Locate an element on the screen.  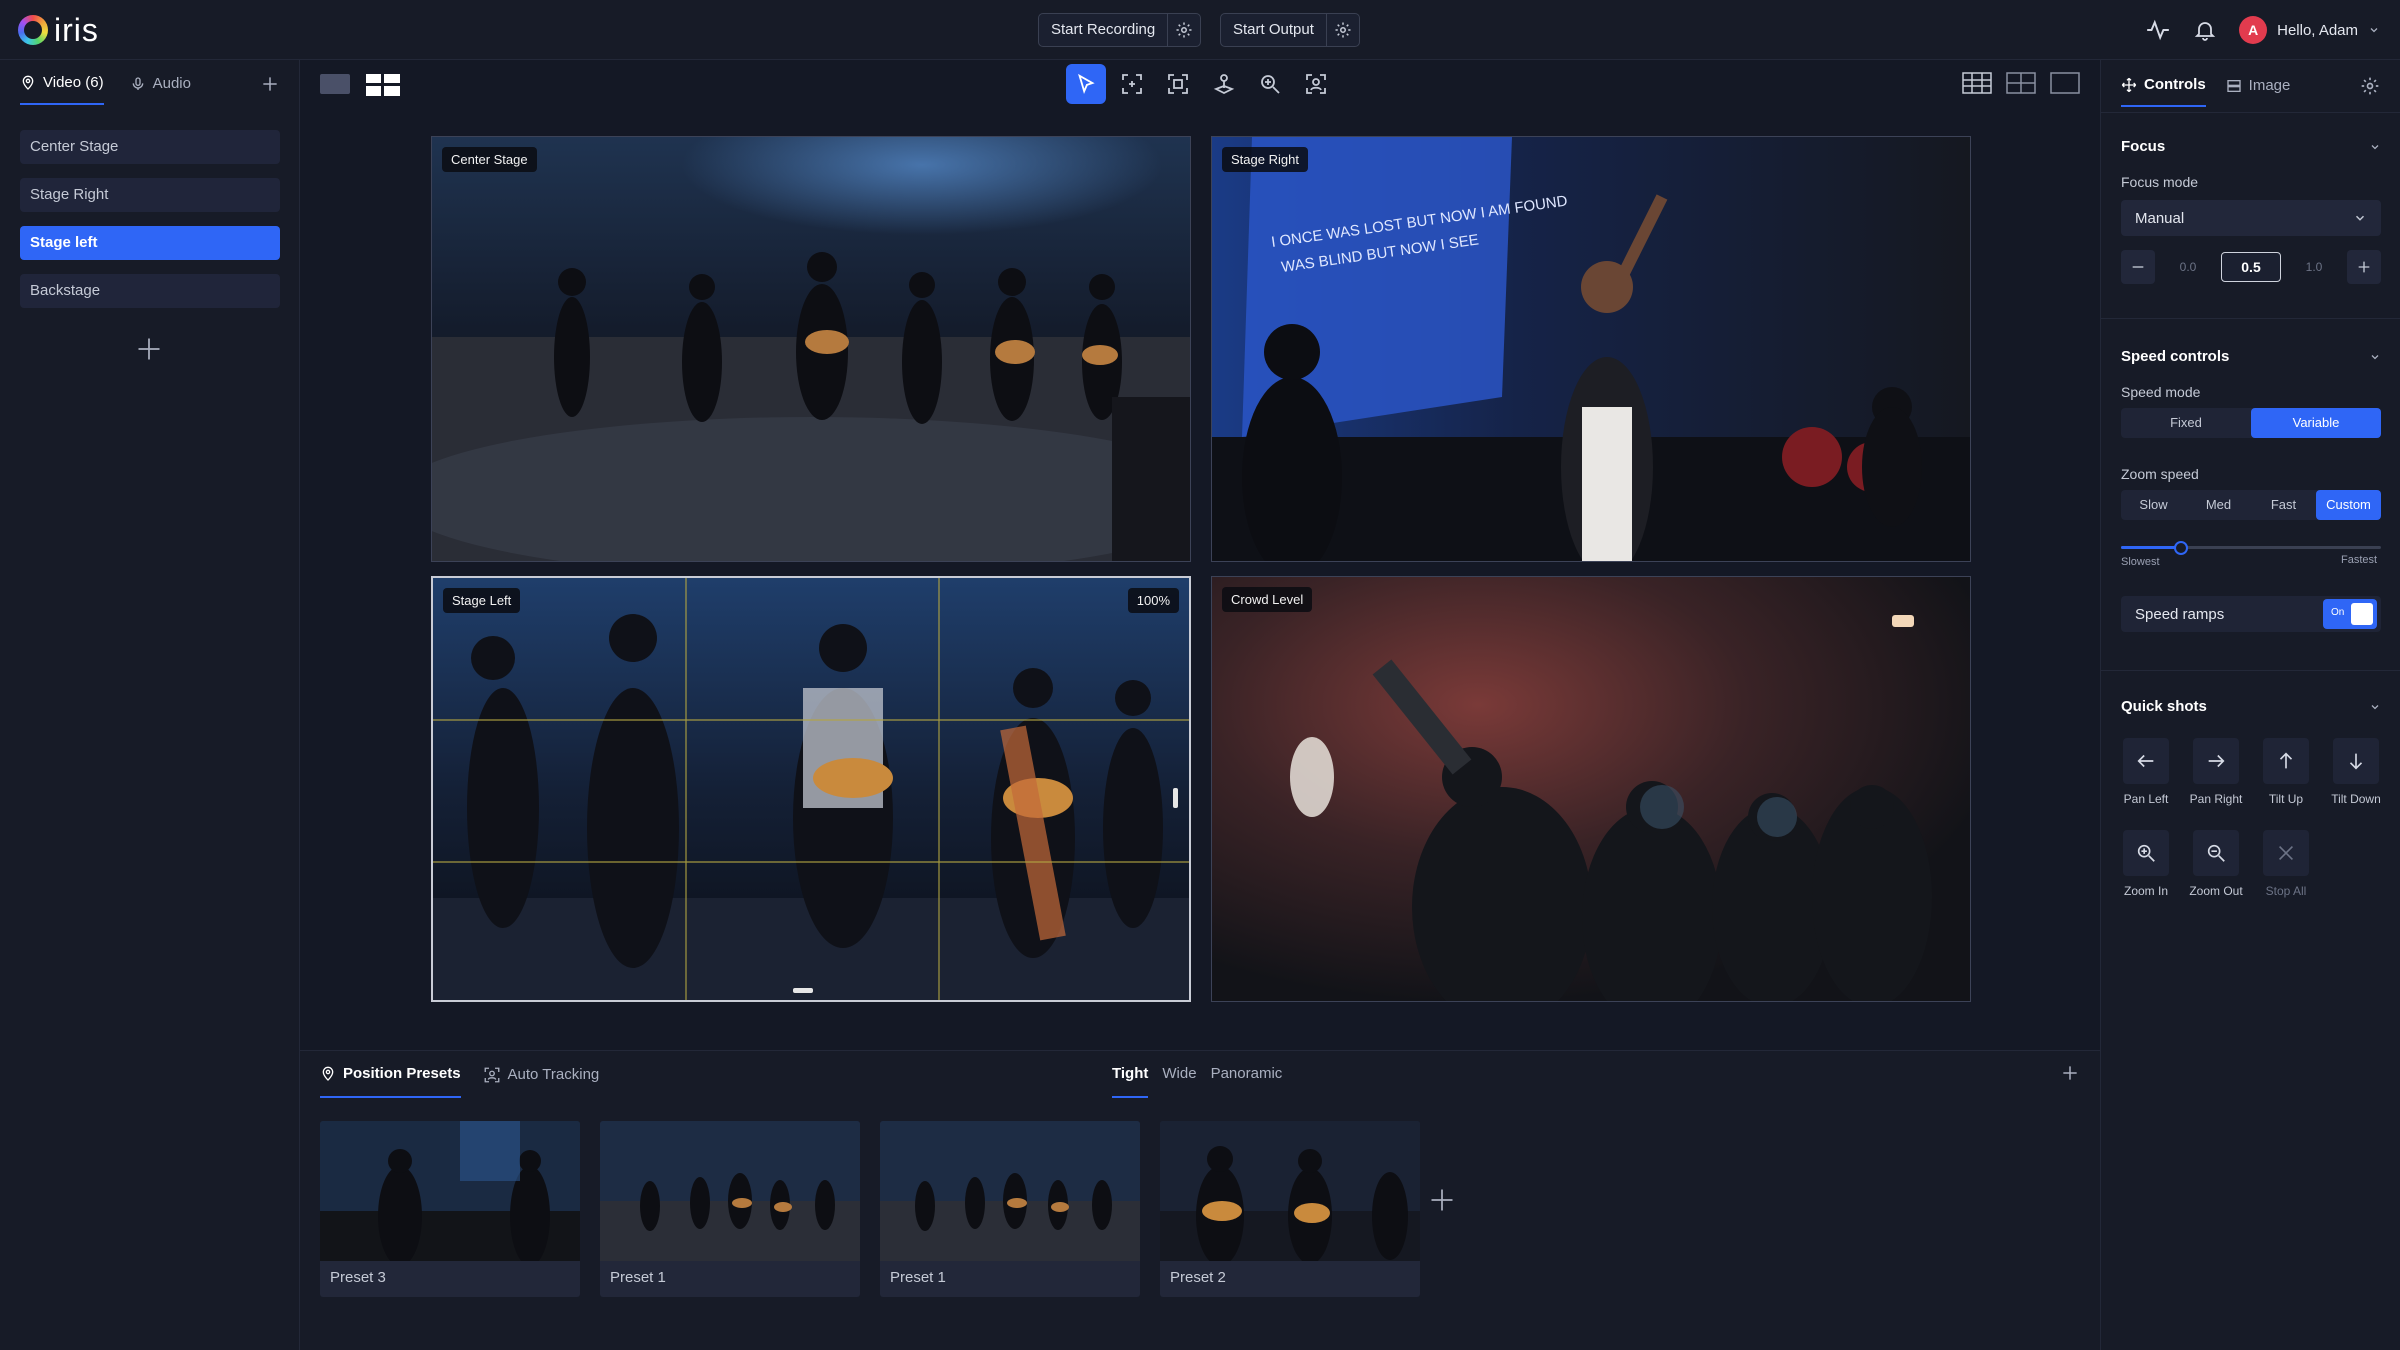
framing-tight: Tight is located at coordinates (1130, 1081).